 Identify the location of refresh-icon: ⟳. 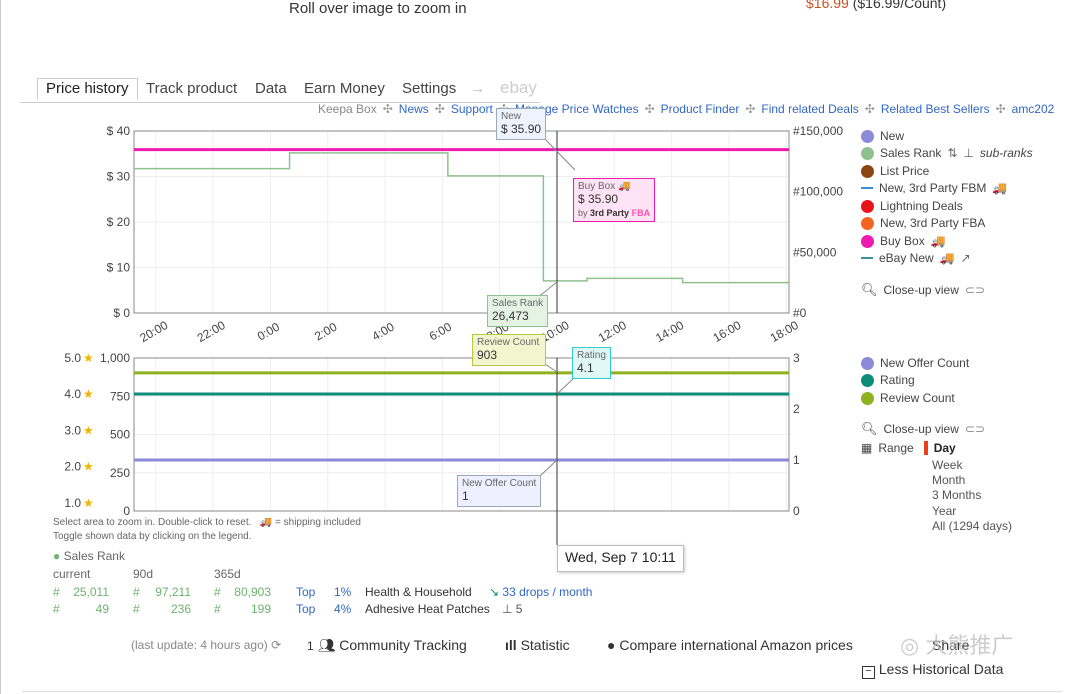
(276, 645).